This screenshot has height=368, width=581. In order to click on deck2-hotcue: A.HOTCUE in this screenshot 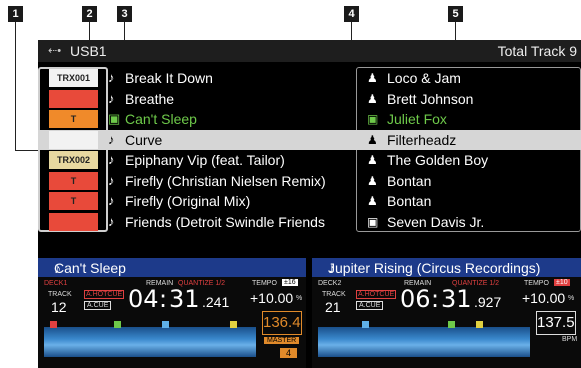, I will do `click(376, 294)`.